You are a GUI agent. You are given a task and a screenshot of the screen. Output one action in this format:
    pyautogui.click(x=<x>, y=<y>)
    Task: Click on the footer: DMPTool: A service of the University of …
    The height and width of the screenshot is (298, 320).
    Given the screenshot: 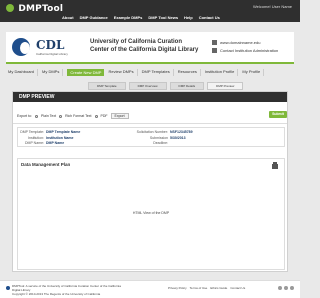 What is the action you would take?
    pyautogui.click(x=150, y=289)
    